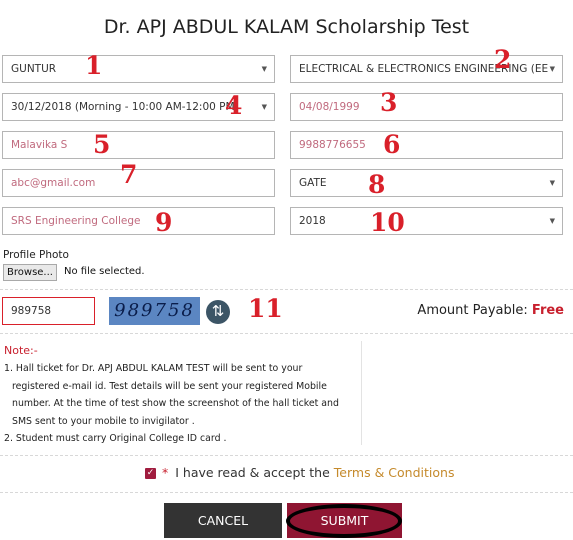 The width and height of the screenshot is (573, 540). Describe the element at coordinates (329, 107) in the screenshot. I see `dob-placeholder: 04/08/1999` at that location.